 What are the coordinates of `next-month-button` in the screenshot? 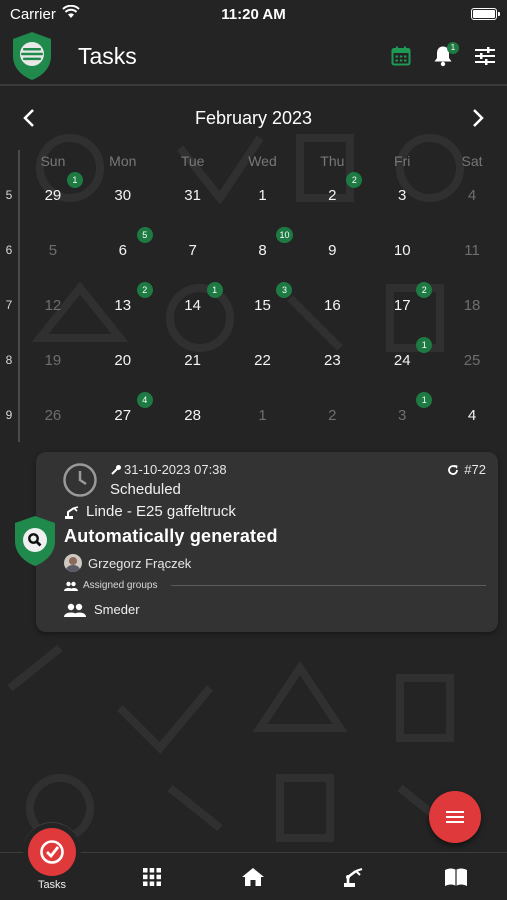 It's located at (478, 118).